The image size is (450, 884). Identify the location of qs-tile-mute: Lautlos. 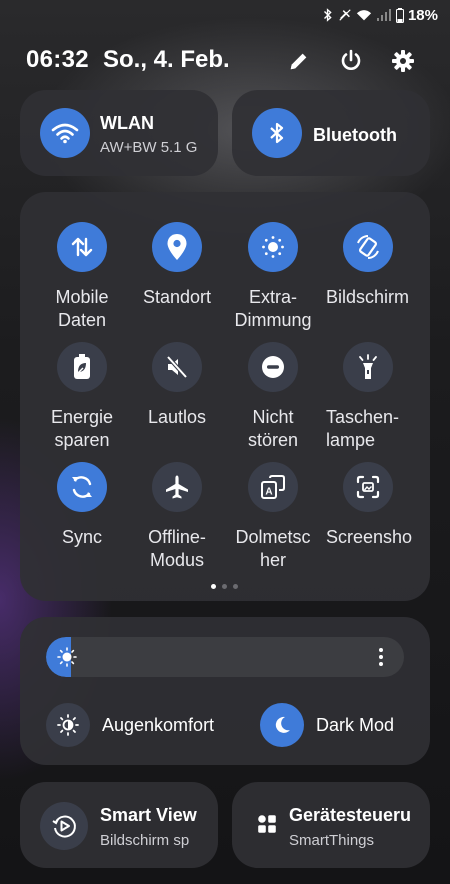
(177, 385).